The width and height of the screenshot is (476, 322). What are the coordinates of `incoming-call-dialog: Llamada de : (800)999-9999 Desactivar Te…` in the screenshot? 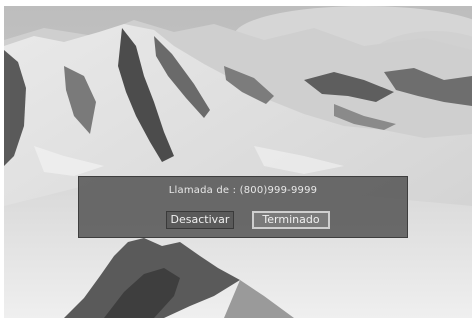 It's located at (243, 207).